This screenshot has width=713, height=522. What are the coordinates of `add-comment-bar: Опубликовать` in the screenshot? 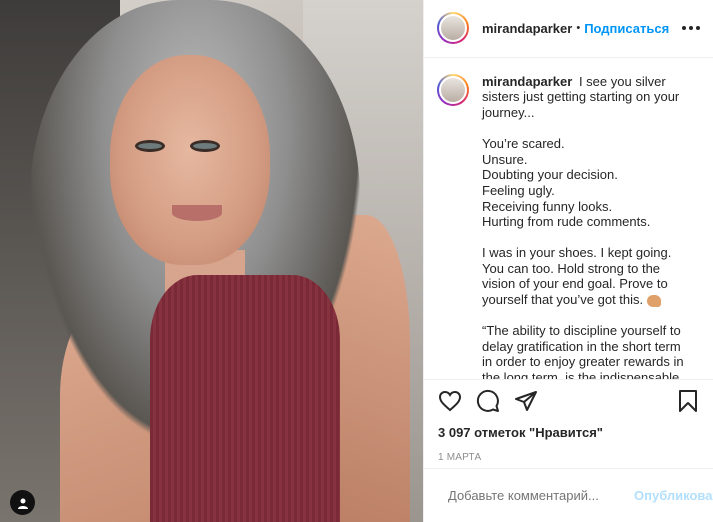 It's located at (568, 495).